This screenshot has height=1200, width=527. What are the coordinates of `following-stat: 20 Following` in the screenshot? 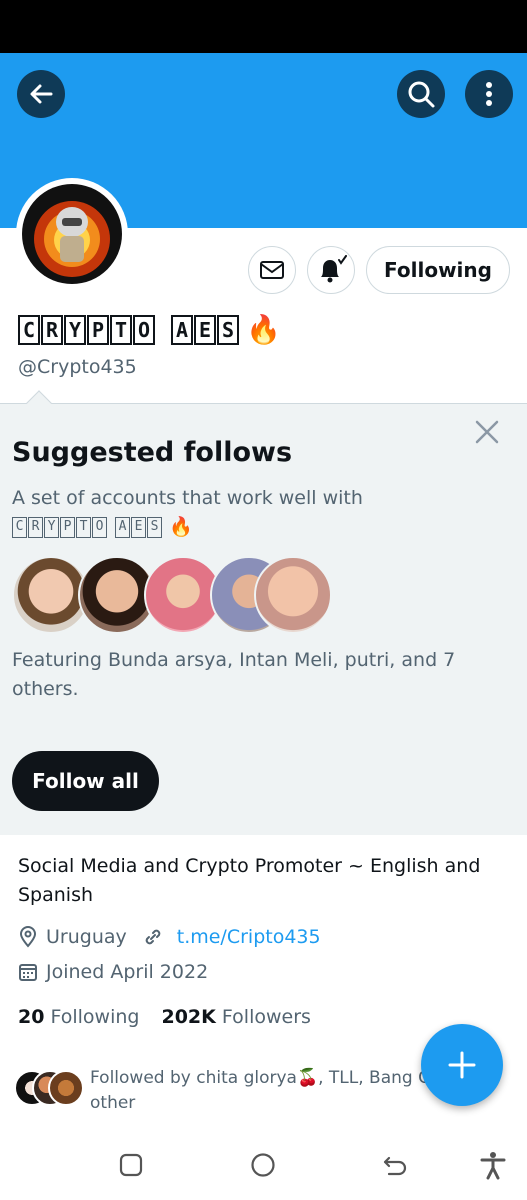 It's located at (78, 1017).